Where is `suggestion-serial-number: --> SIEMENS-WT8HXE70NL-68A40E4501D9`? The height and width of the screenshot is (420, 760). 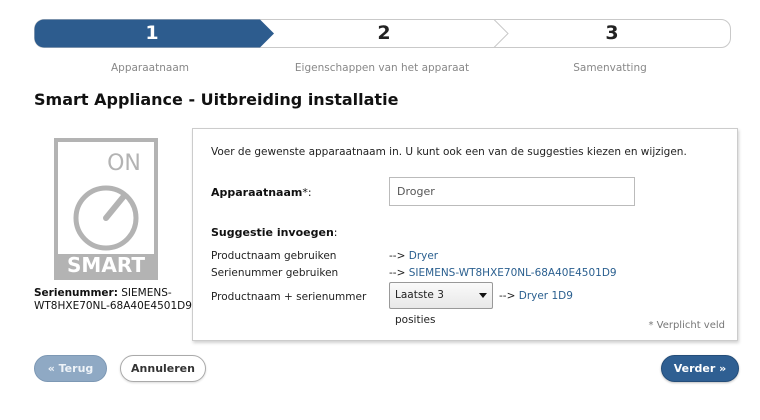
suggestion-serial-number: --> SIEMENS-WT8HXE70NL-68A40E4501D9 is located at coordinates (503, 273).